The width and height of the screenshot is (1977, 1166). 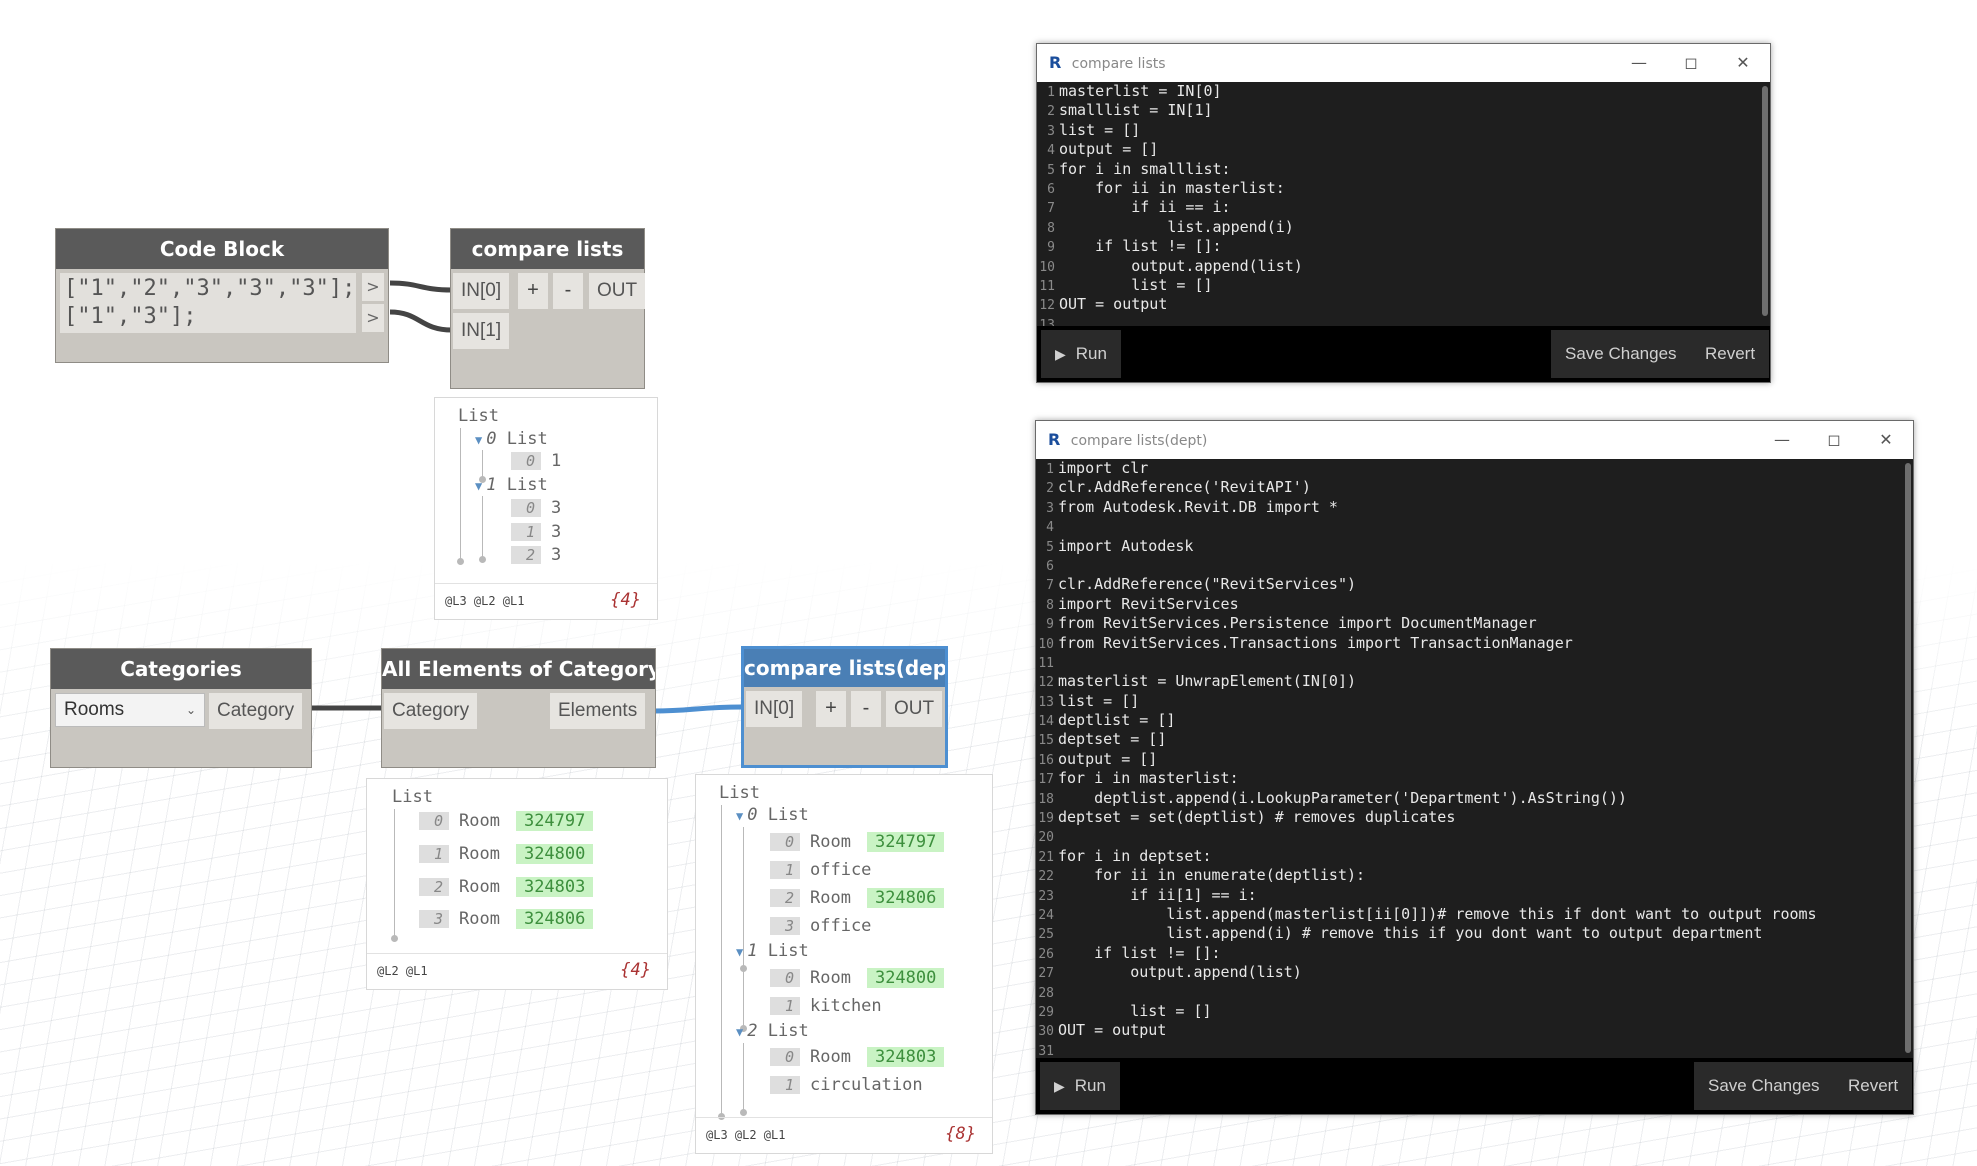 I want to click on preview-item: 3 Room 324806, so click(x=506, y=919).